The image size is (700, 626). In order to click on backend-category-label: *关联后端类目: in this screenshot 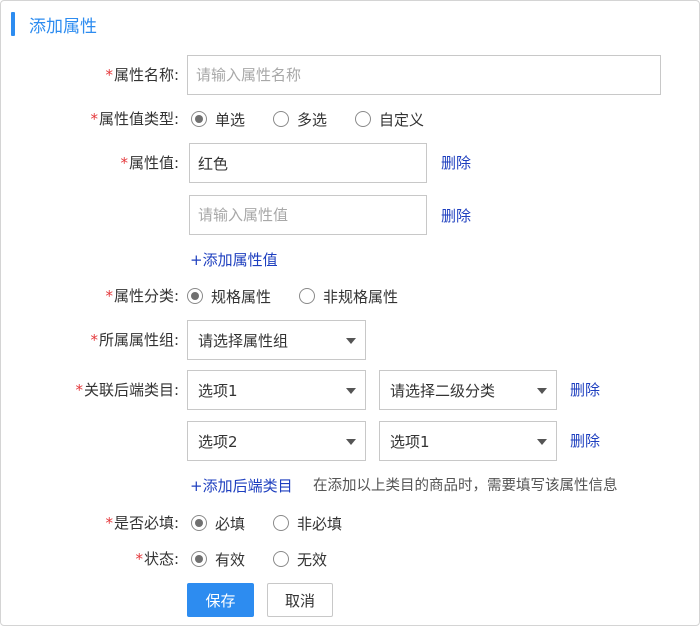, I will do `click(127, 390)`.